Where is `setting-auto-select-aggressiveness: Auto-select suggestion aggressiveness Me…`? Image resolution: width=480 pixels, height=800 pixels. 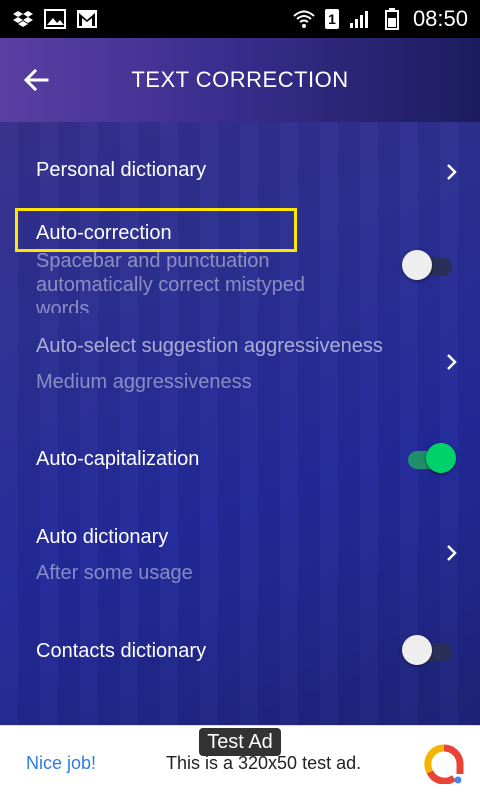 setting-auto-select-aggressiveness: Auto-select suggestion aggressiveness Me… is located at coordinates (240, 362).